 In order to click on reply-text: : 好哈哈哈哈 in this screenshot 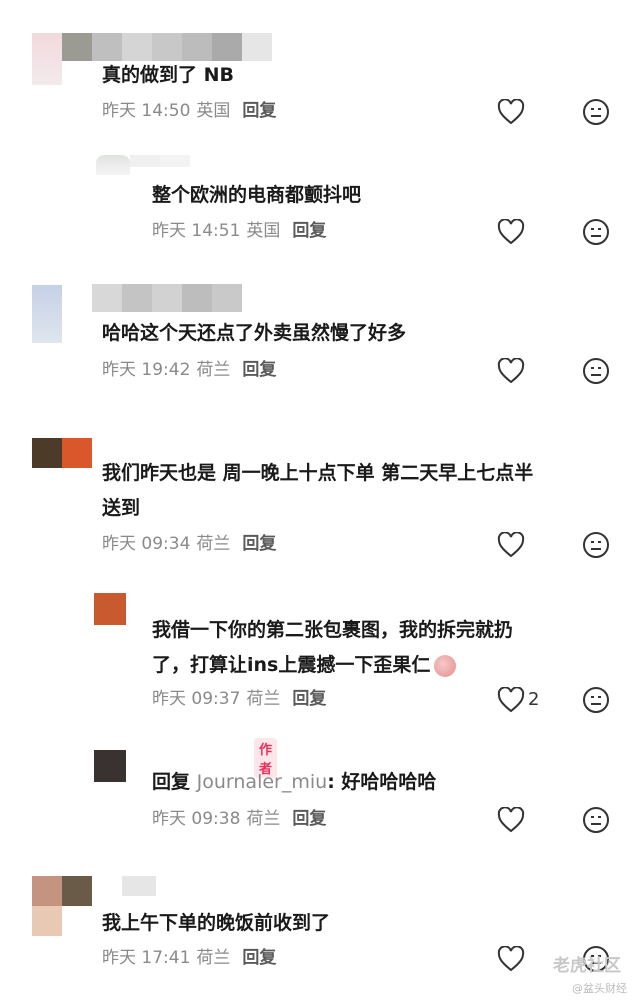, I will do `click(382, 782)`.